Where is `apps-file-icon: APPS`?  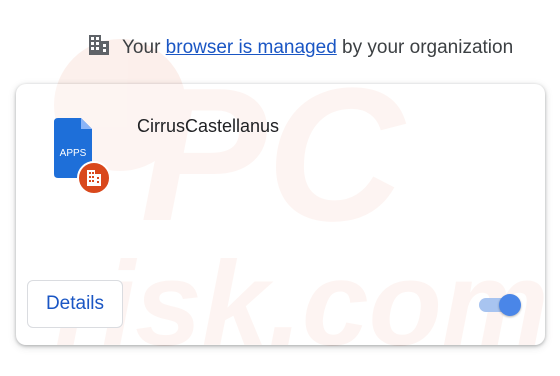
apps-file-icon: APPS is located at coordinates (84, 156).